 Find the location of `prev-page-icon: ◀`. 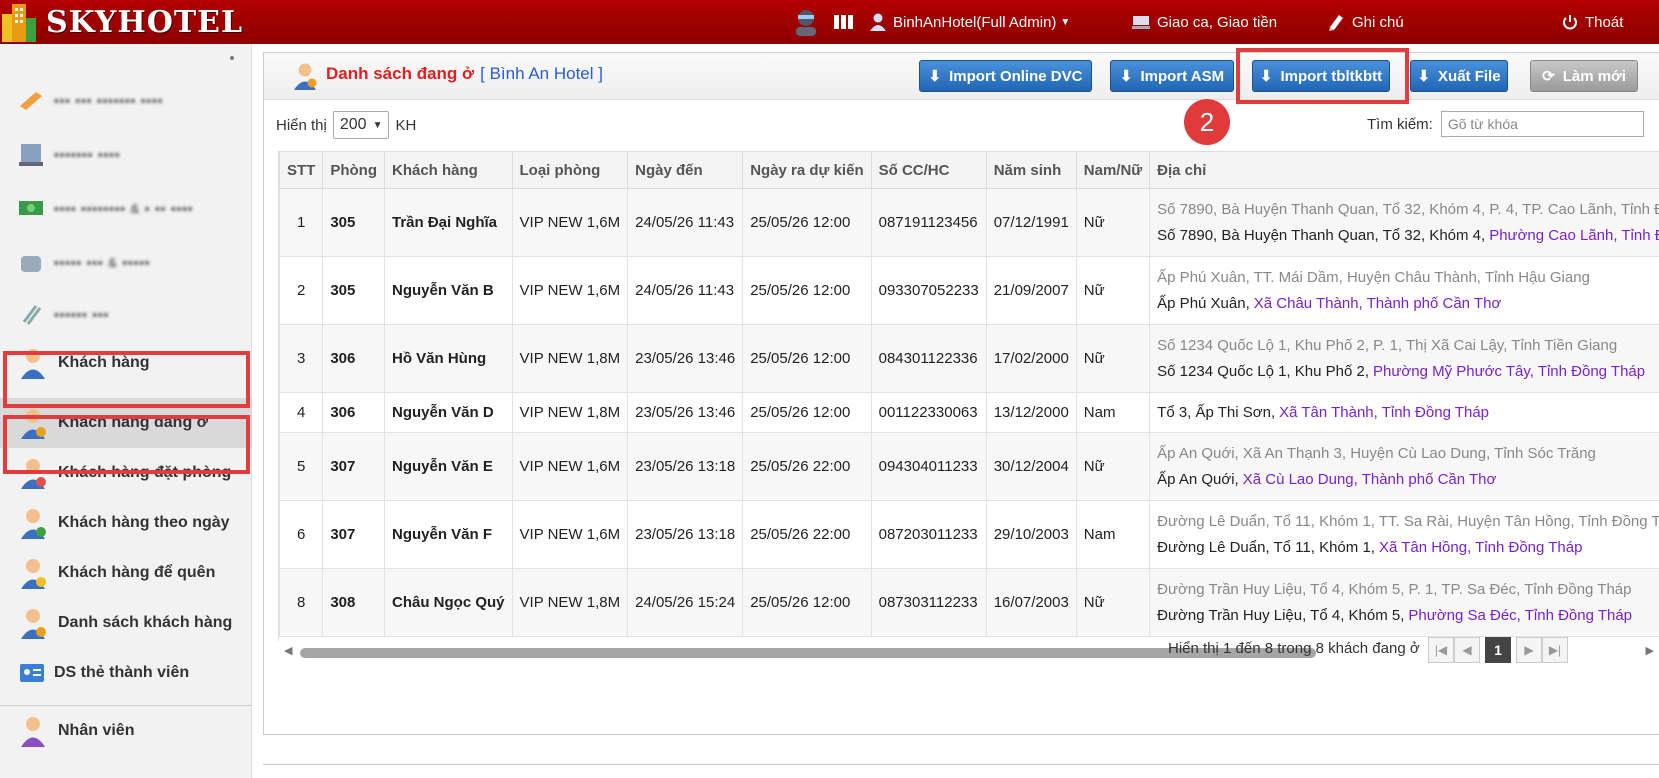

prev-page-icon: ◀ is located at coordinates (1467, 650).